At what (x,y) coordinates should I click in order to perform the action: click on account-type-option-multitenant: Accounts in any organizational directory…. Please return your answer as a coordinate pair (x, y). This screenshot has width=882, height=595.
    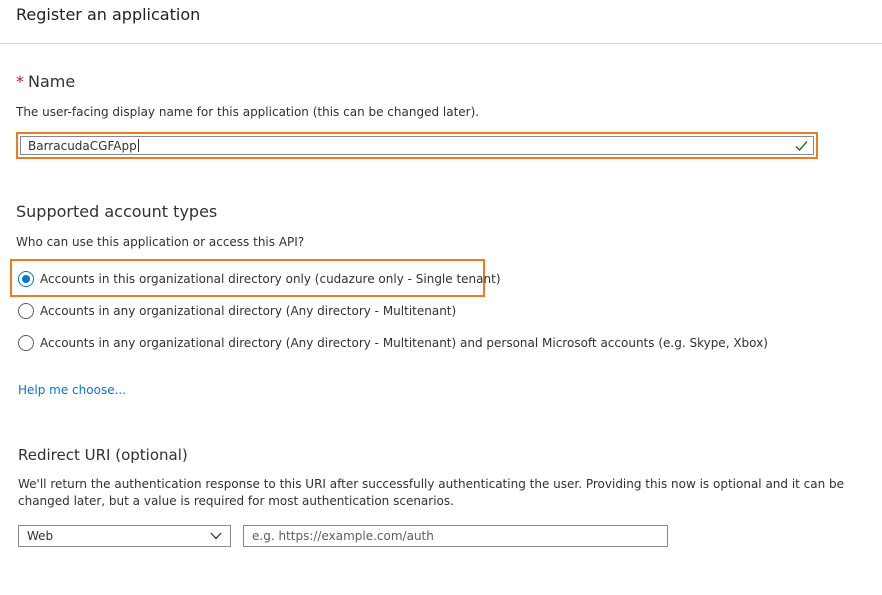
    Looking at the image, I should click on (237, 311).